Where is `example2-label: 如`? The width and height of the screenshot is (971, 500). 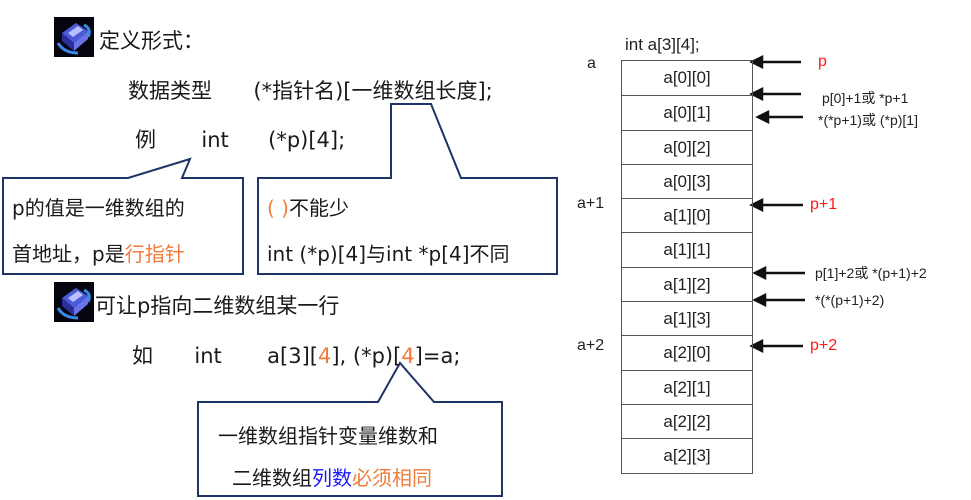
example2-label: 如 is located at coordinates (142, 356).